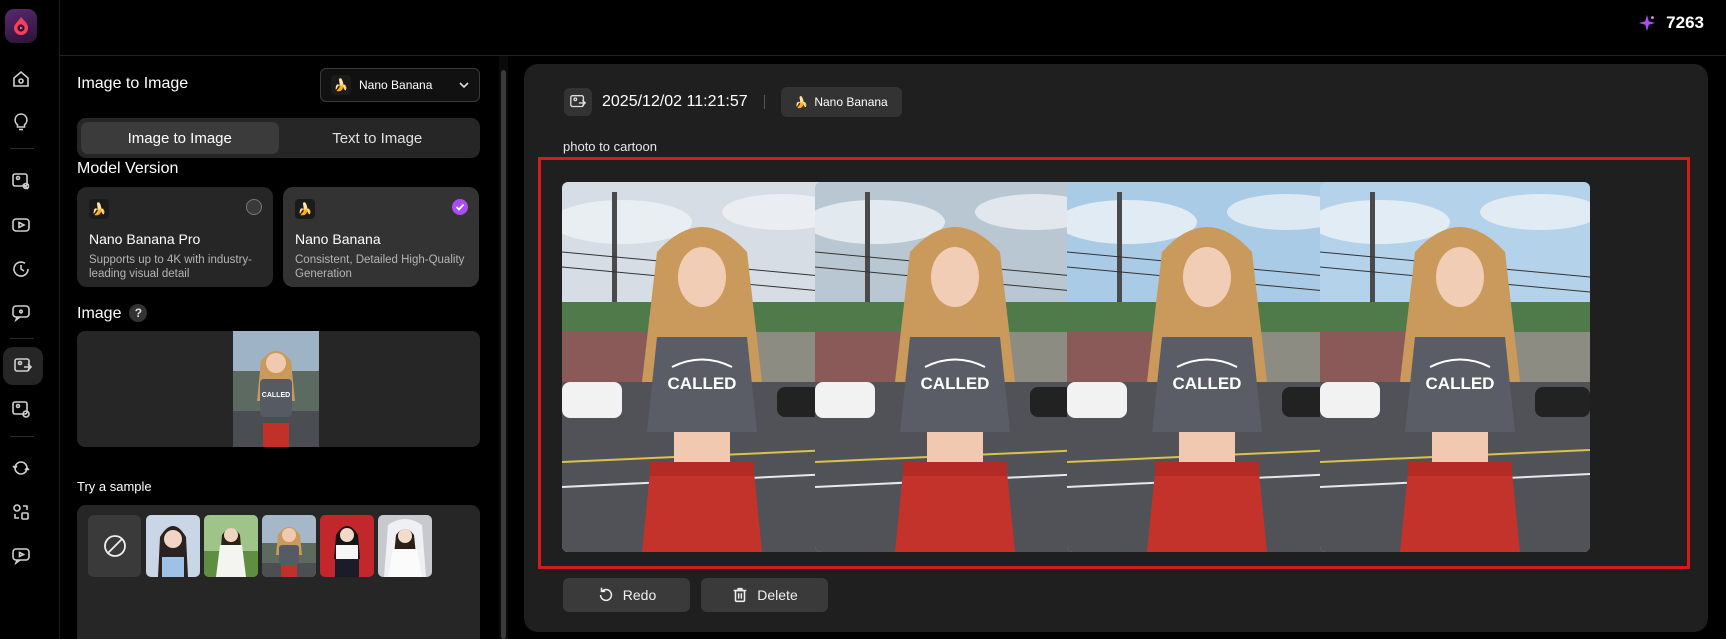 This screenshot has height=639, width=1726. I want to click on chat-icon, so click(21, 312).